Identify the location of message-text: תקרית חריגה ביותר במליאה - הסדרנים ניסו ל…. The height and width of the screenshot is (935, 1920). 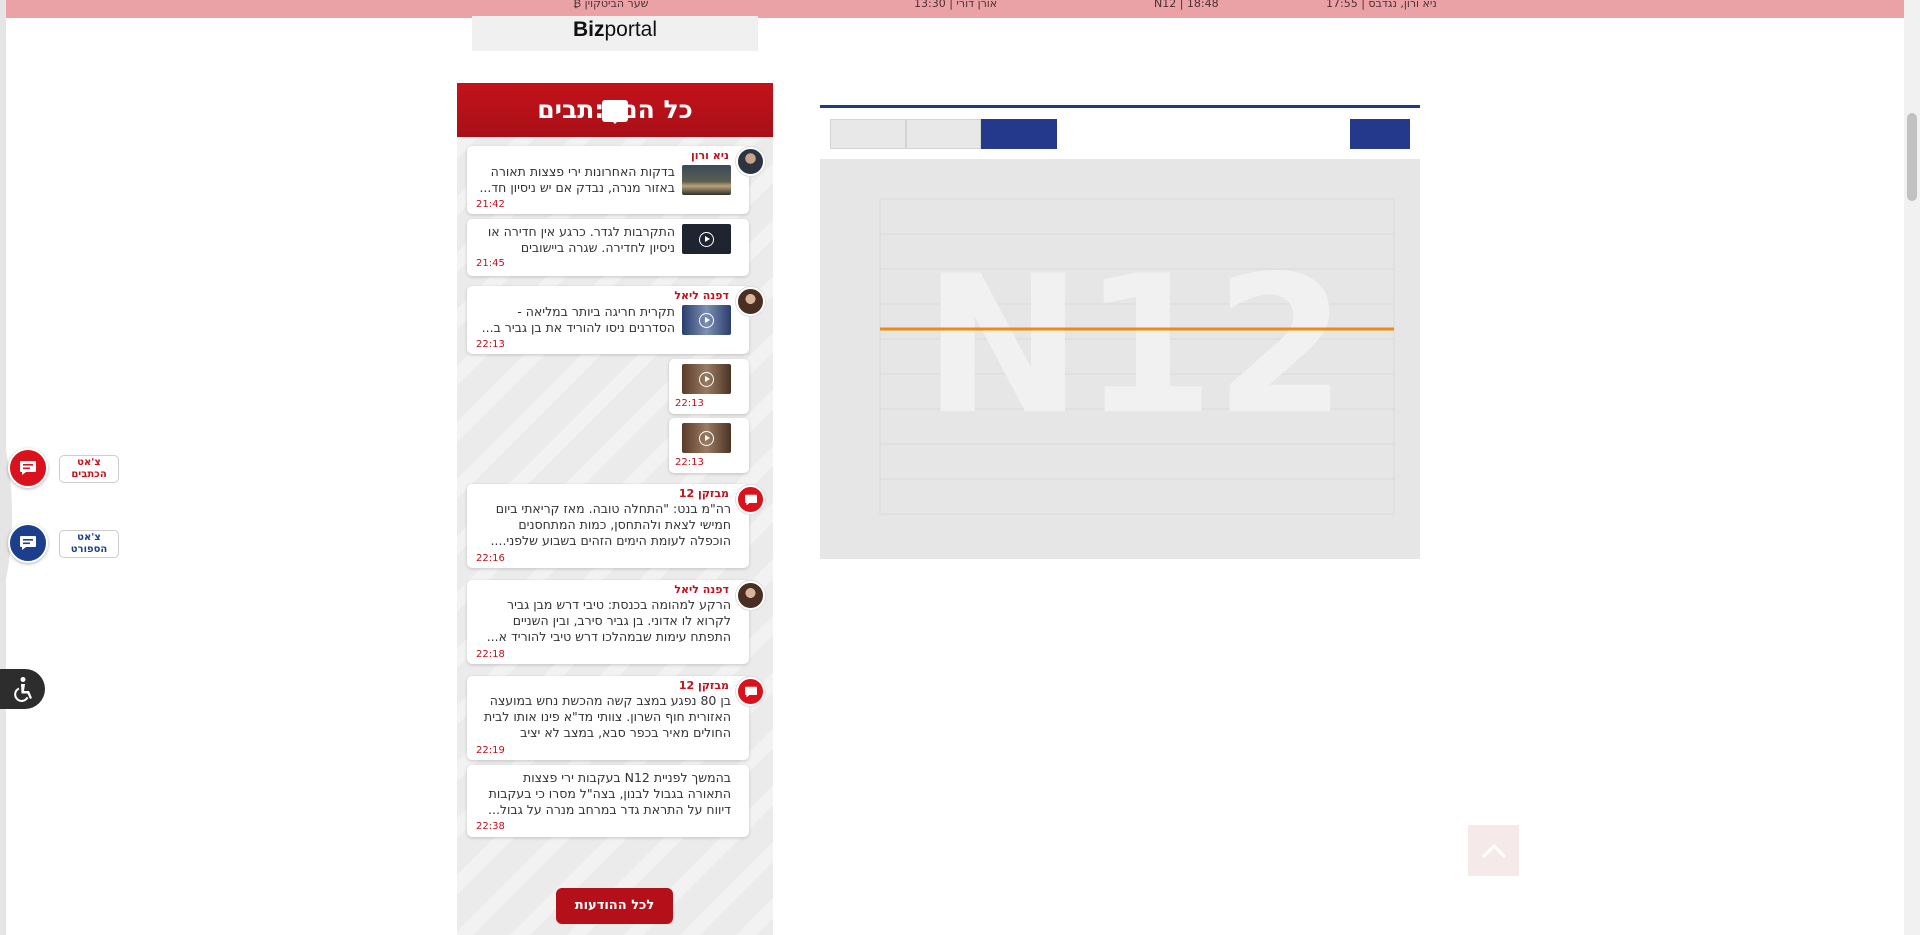
(578, 319).